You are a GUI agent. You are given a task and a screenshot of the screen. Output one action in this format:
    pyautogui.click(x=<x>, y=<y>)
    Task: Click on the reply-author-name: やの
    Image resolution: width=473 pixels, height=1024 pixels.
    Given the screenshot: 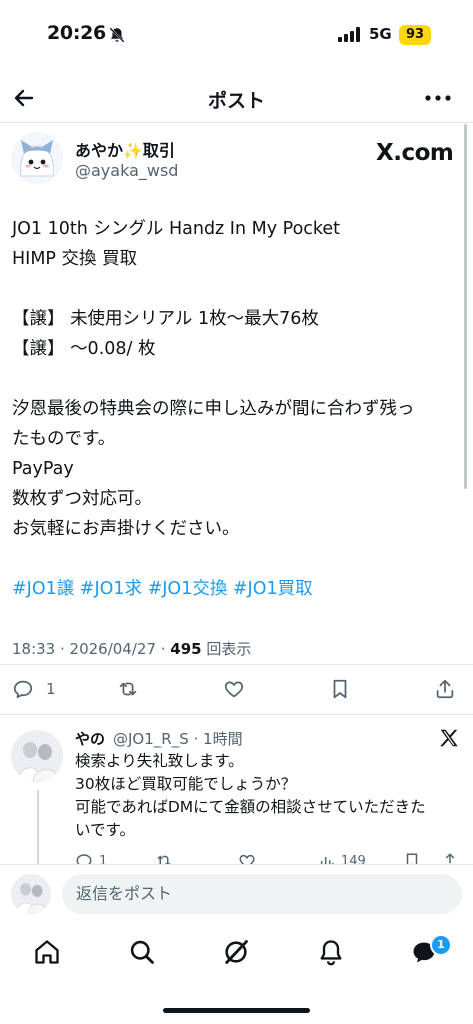 What is the action you would take?
    pyautogui.click(x=90, y=738)
    